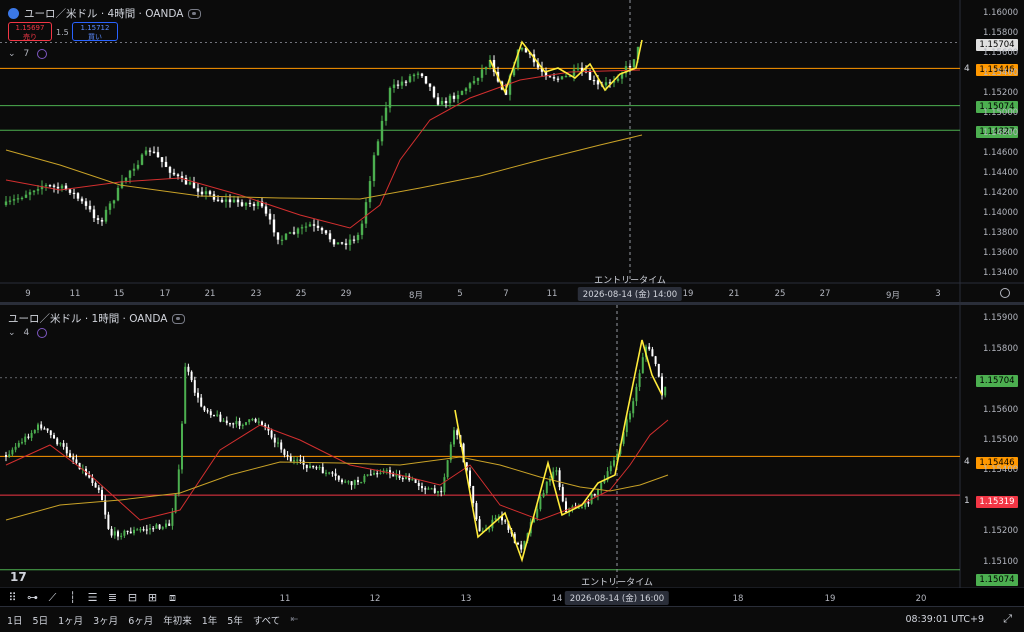  I want to click on drawing-toolbar: ⠿ ⊶ ⟋ ┆ ☰ ≣ ⊟ ⊞ ⧈, so click(92, 597).